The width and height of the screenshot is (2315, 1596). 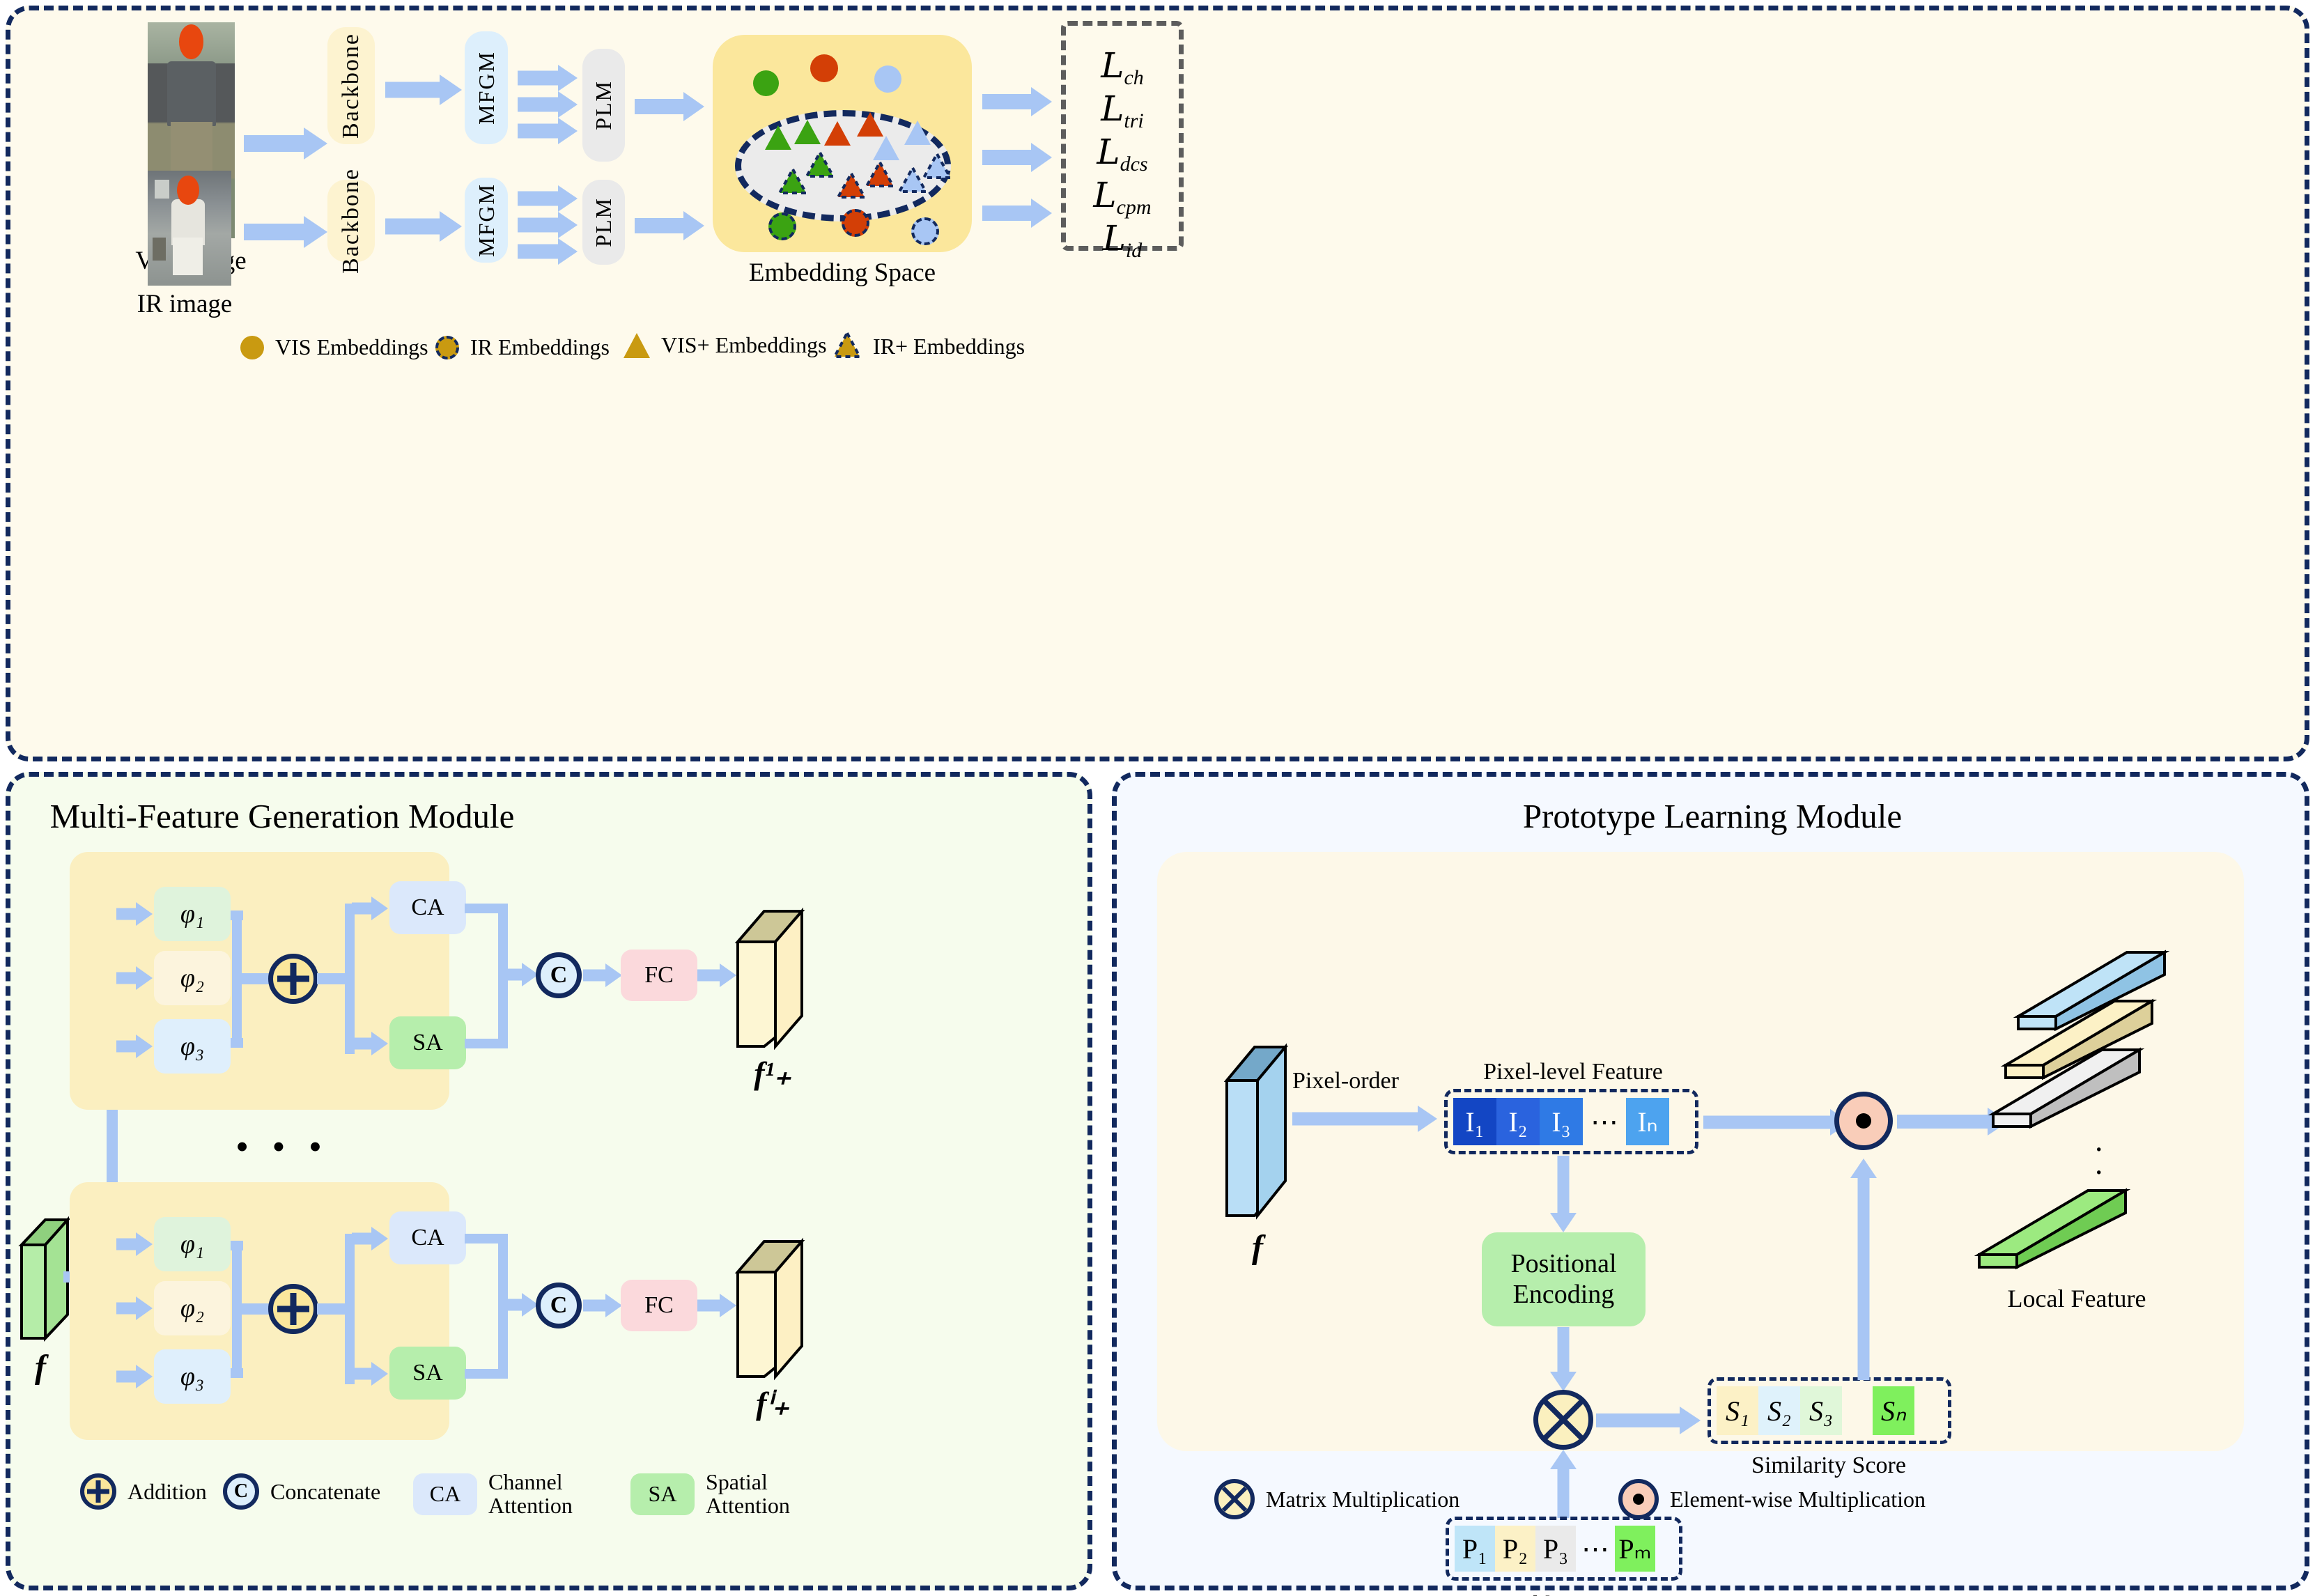 I want to click on plm-prototype-title: Learnable Prototype, so click(x=1564, y=1594).